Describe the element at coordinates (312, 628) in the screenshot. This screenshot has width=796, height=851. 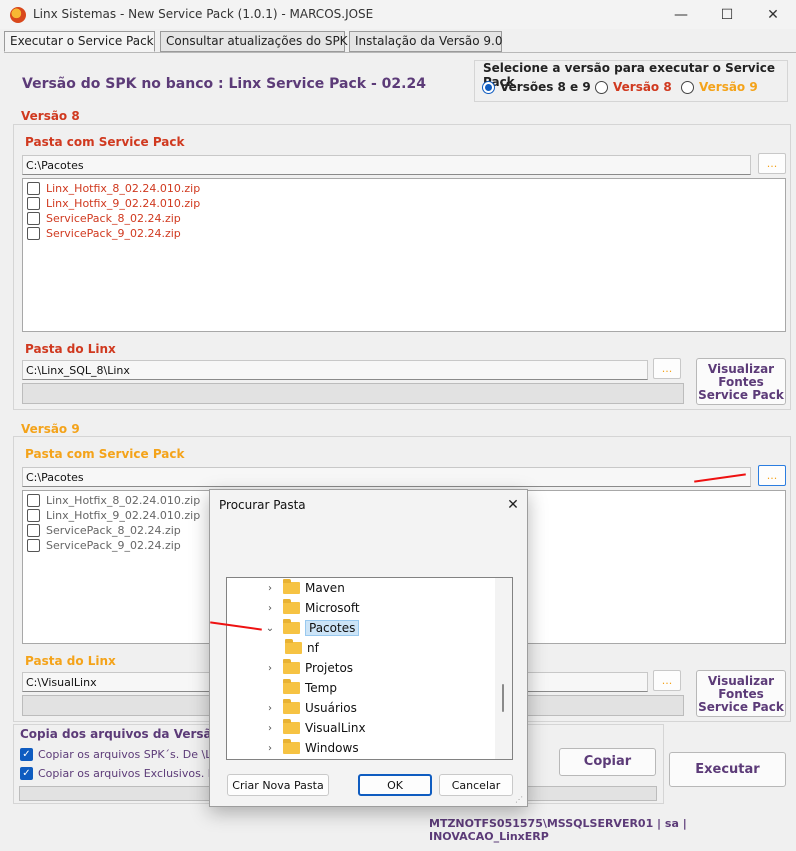
I see `tree-item-pacotes: ⌄ Pacotes` at that location.